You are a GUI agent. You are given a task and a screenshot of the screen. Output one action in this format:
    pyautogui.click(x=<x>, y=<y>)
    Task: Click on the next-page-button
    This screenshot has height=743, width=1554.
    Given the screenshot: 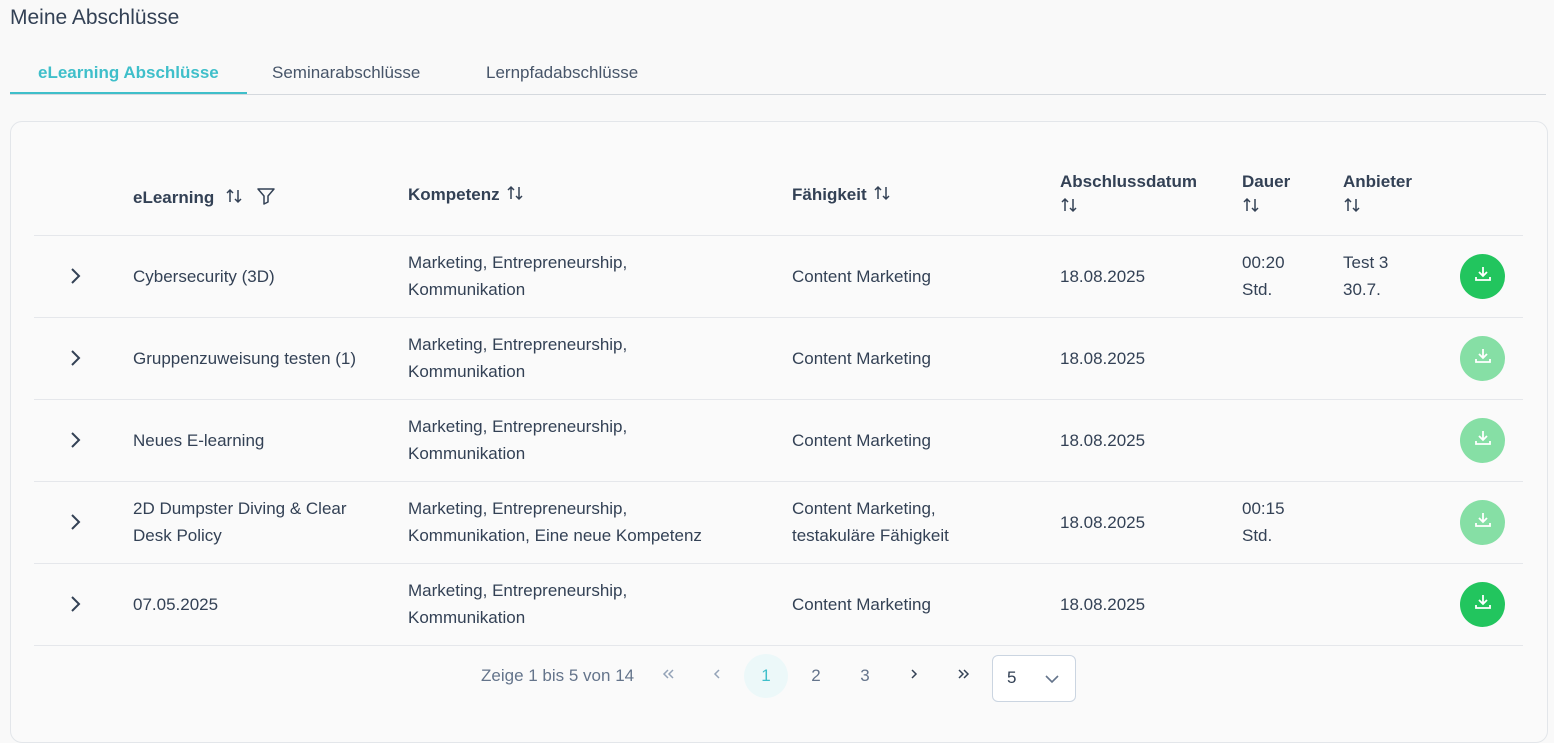 What is the action you would take?
    pyautogui.click(x=914, y=676)
    